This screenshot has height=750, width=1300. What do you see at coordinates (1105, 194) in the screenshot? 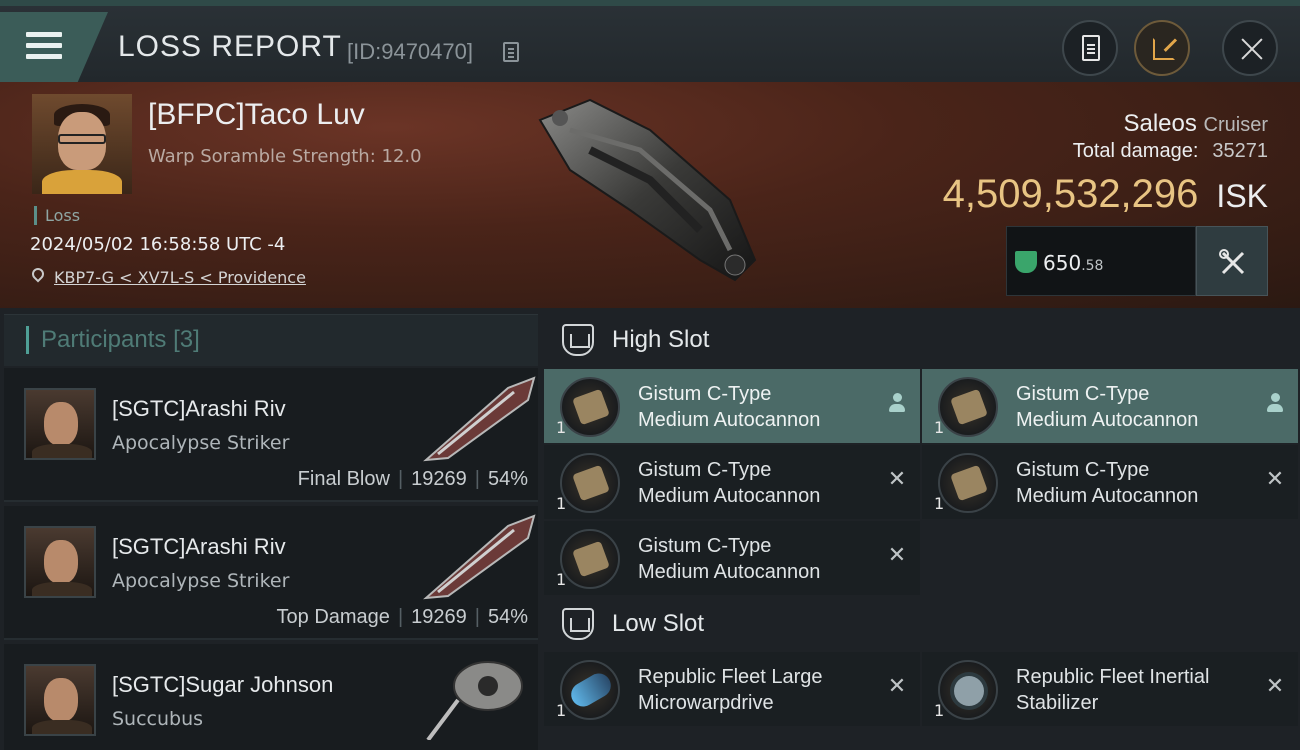
I see `isk-value: 4,509,532,296 ISK` at bounding box center [1105, 194].